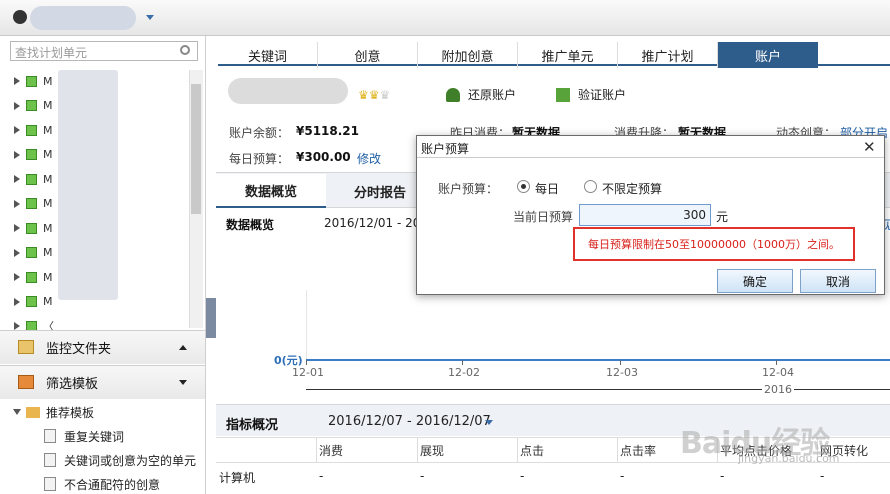 The image size is (890, 494). I want to click on rating-icons: ♛♛♛, so click(374, 95).